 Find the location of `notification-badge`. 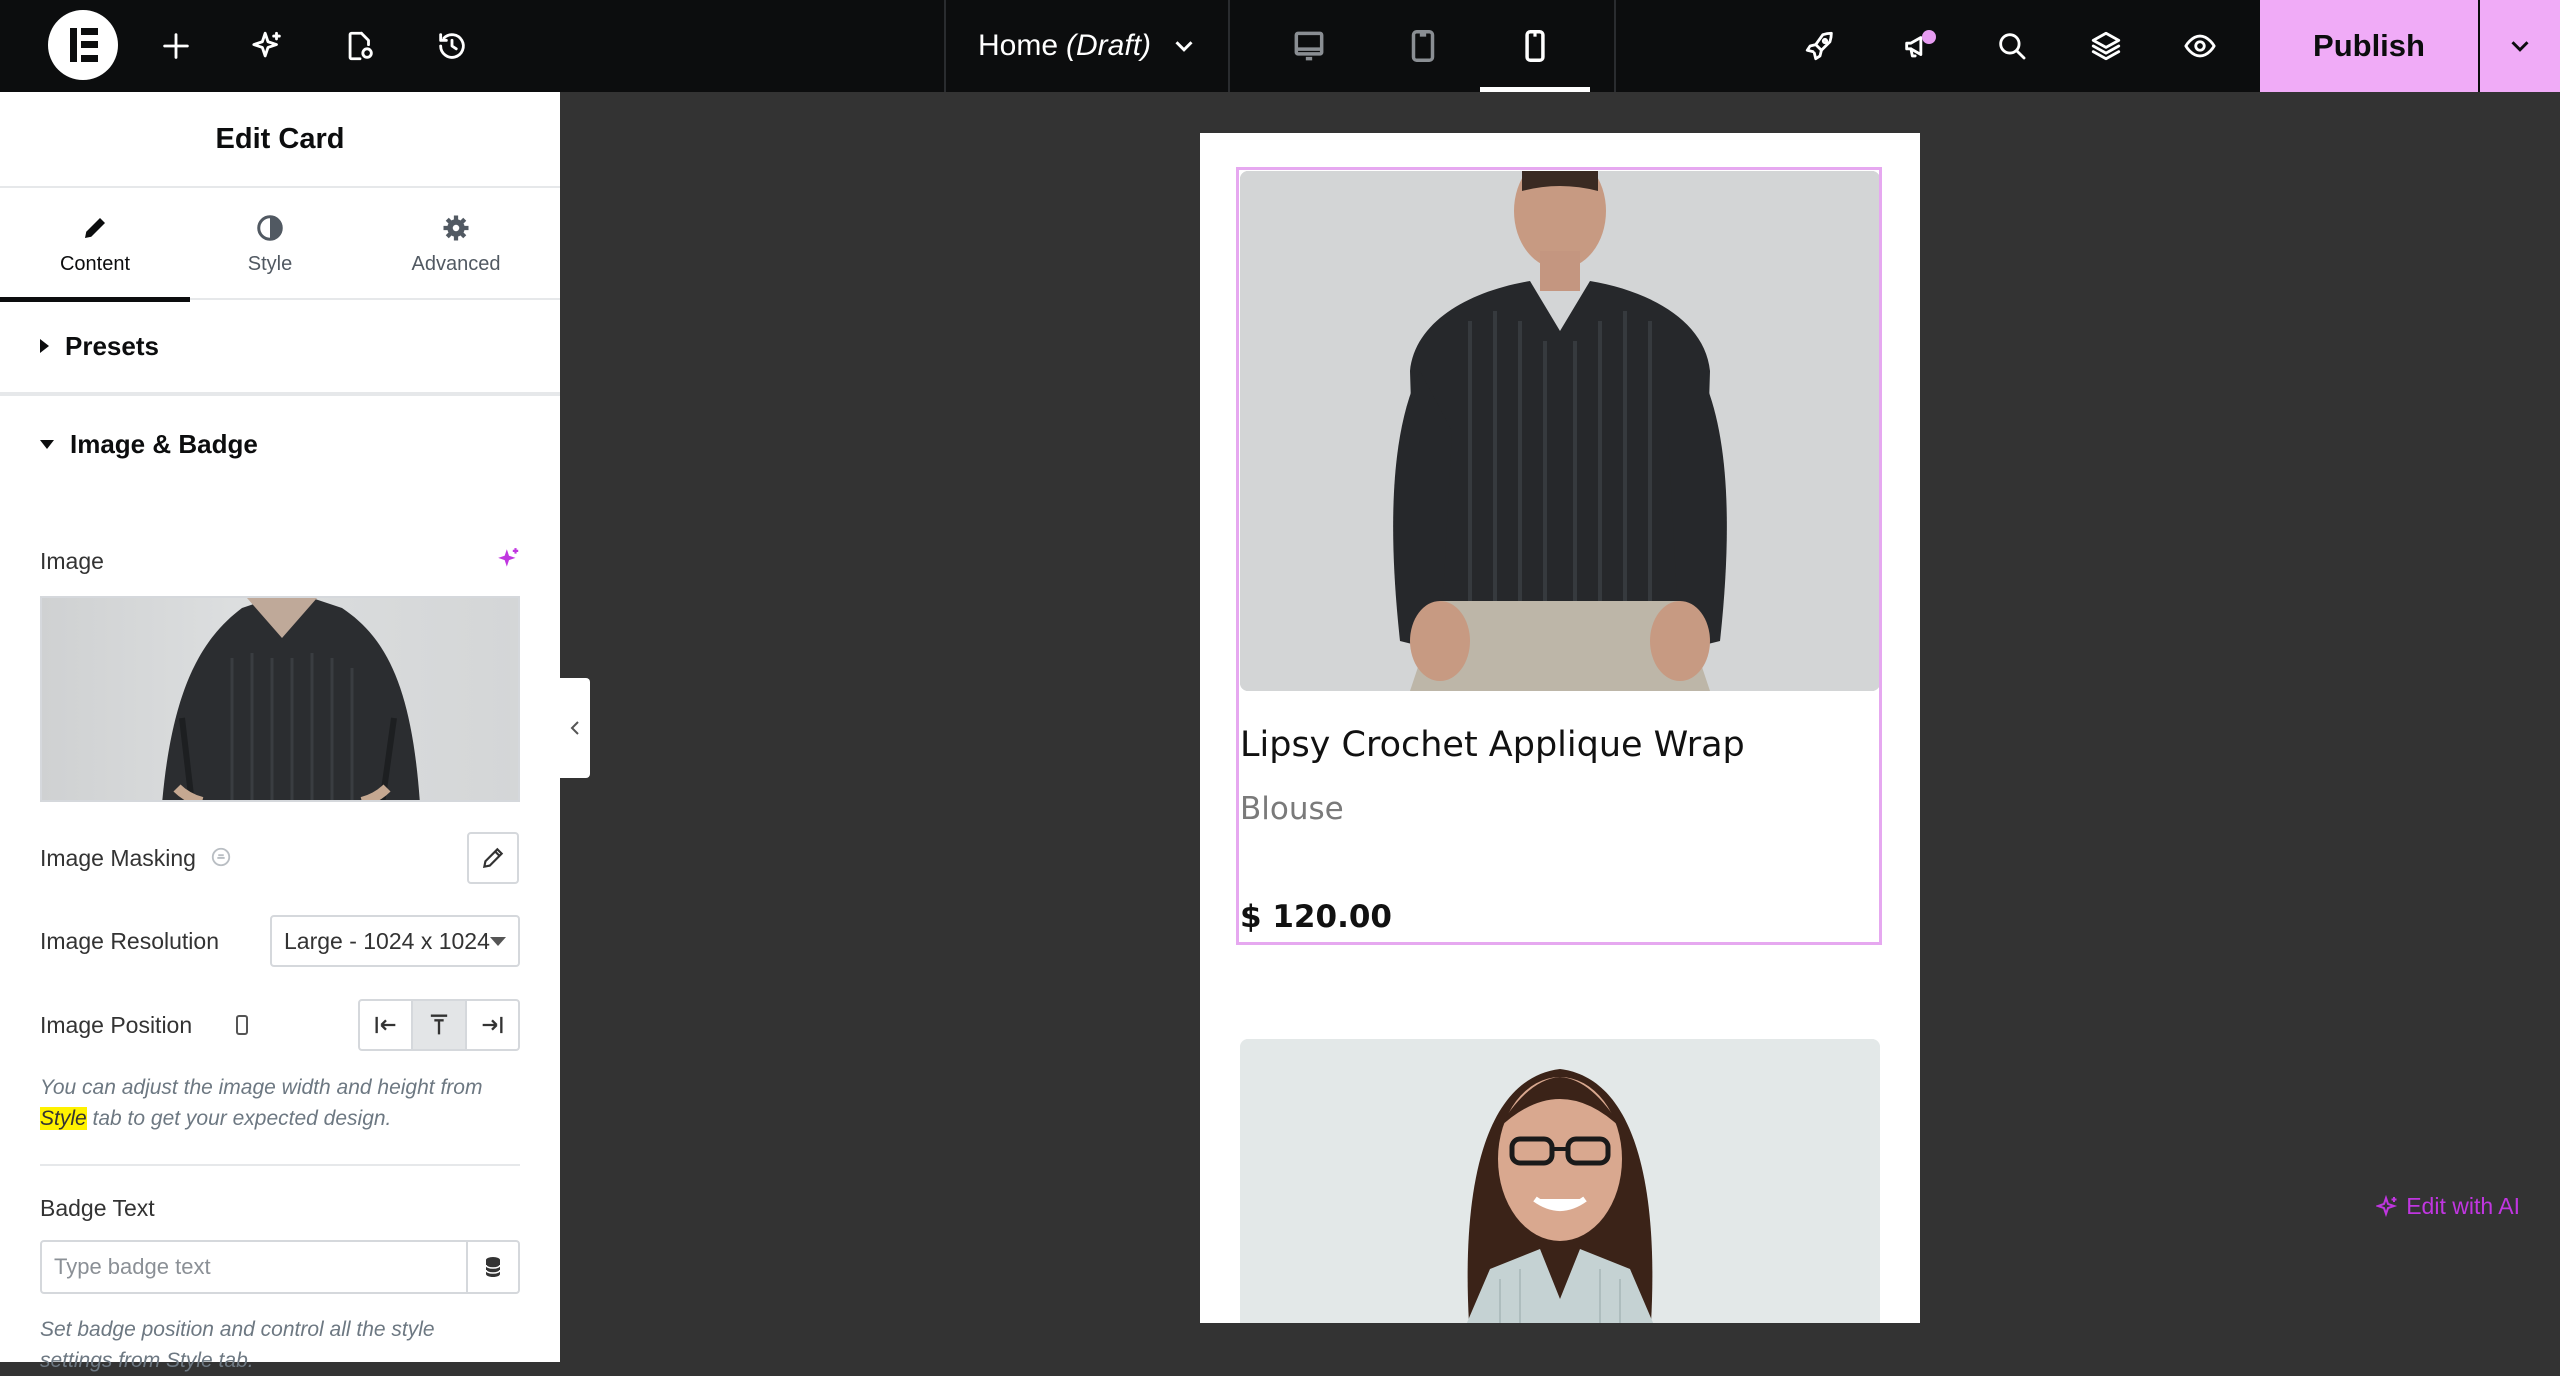

notification-badge is located at coordinates (1929, 37).